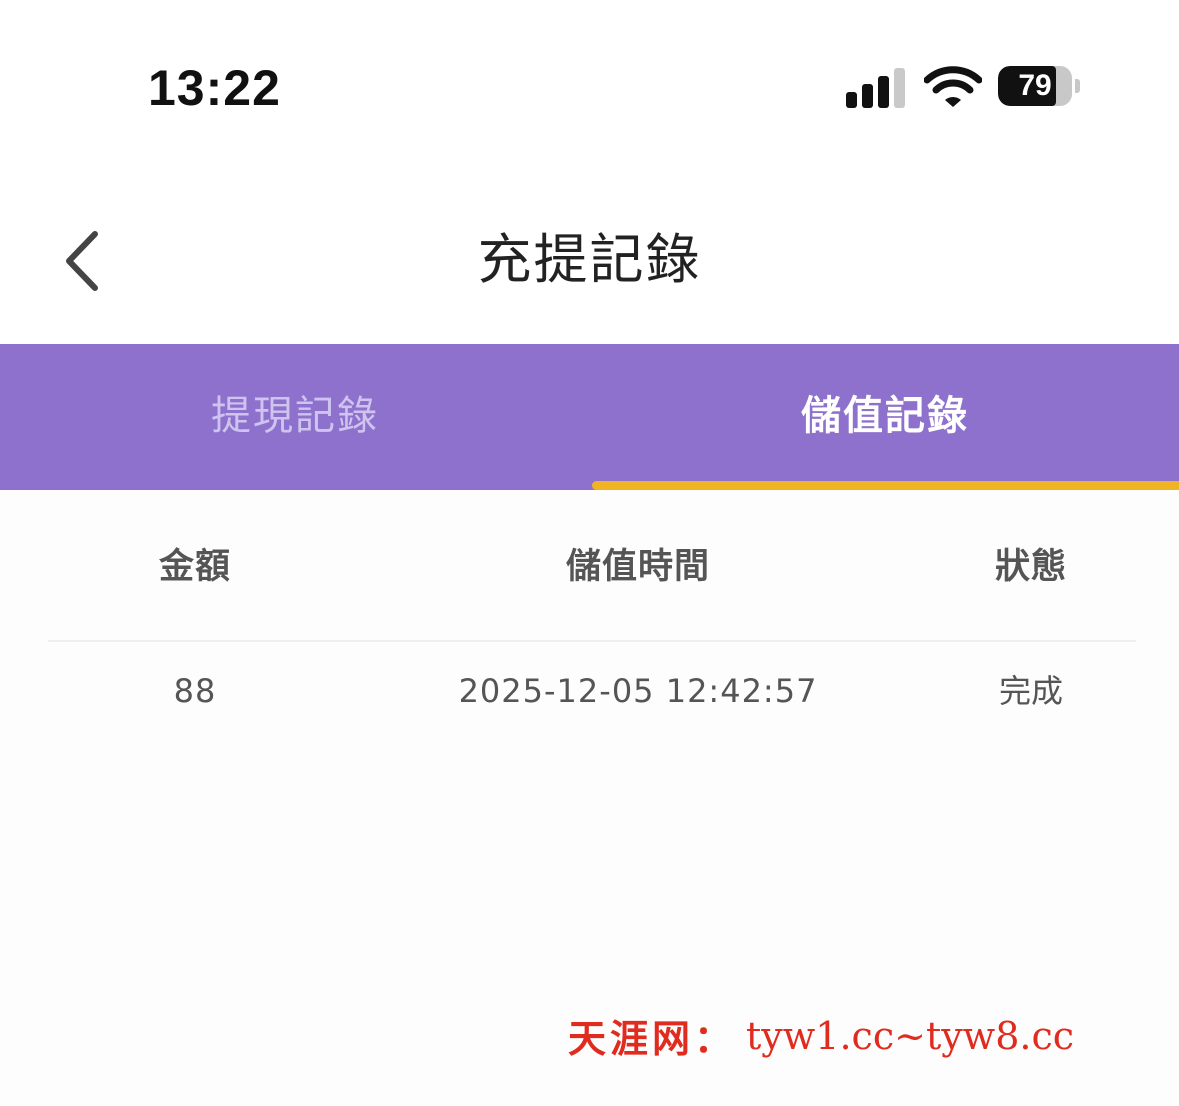 The height and width of the screenshot is (1106, 1179). I want to click on header-status: 狀態, so click(1030, 567).